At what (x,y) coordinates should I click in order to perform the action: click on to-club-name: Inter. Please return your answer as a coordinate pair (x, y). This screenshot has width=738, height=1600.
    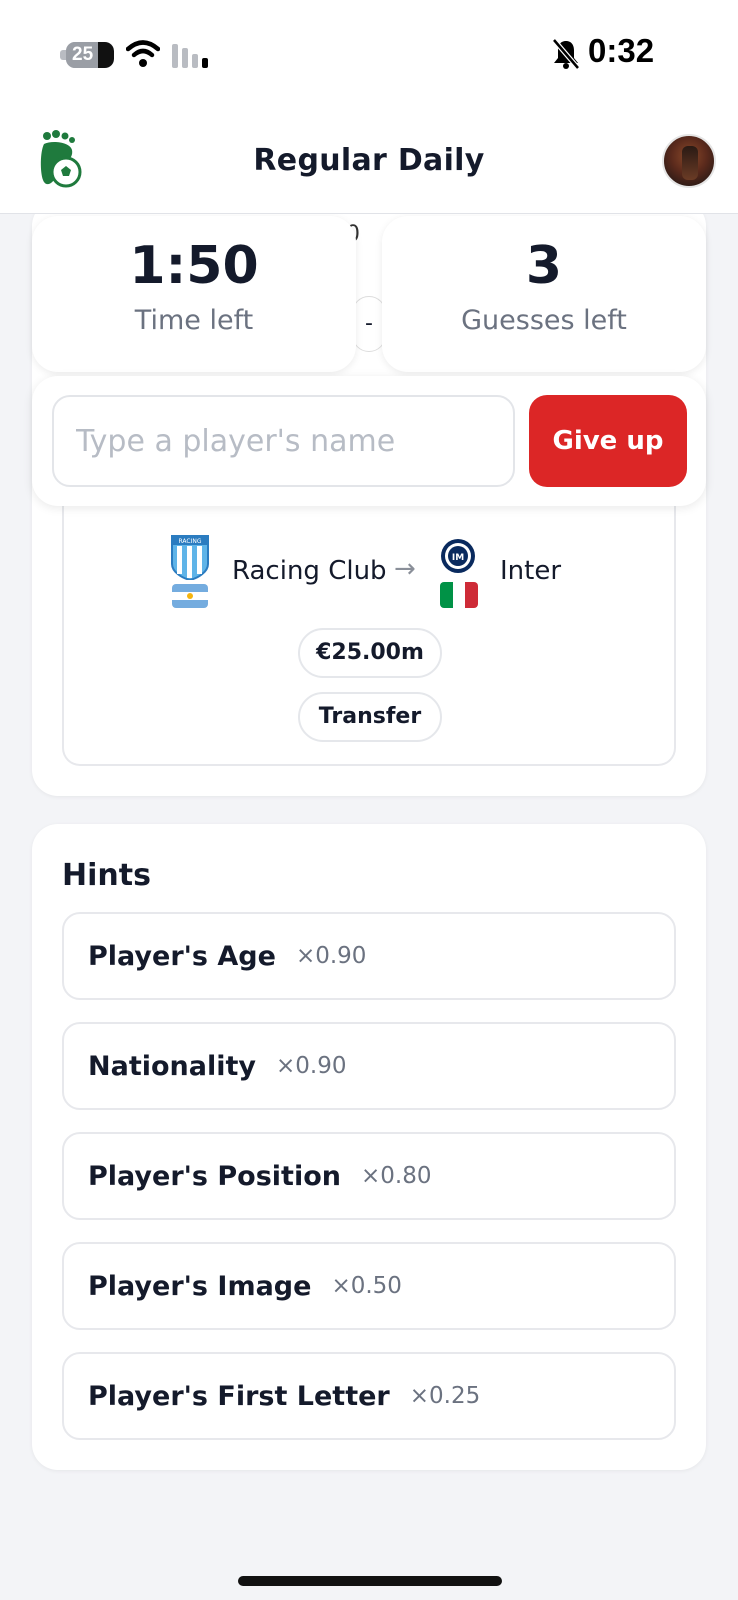
    Looking at the image, I should click on (531, 571).